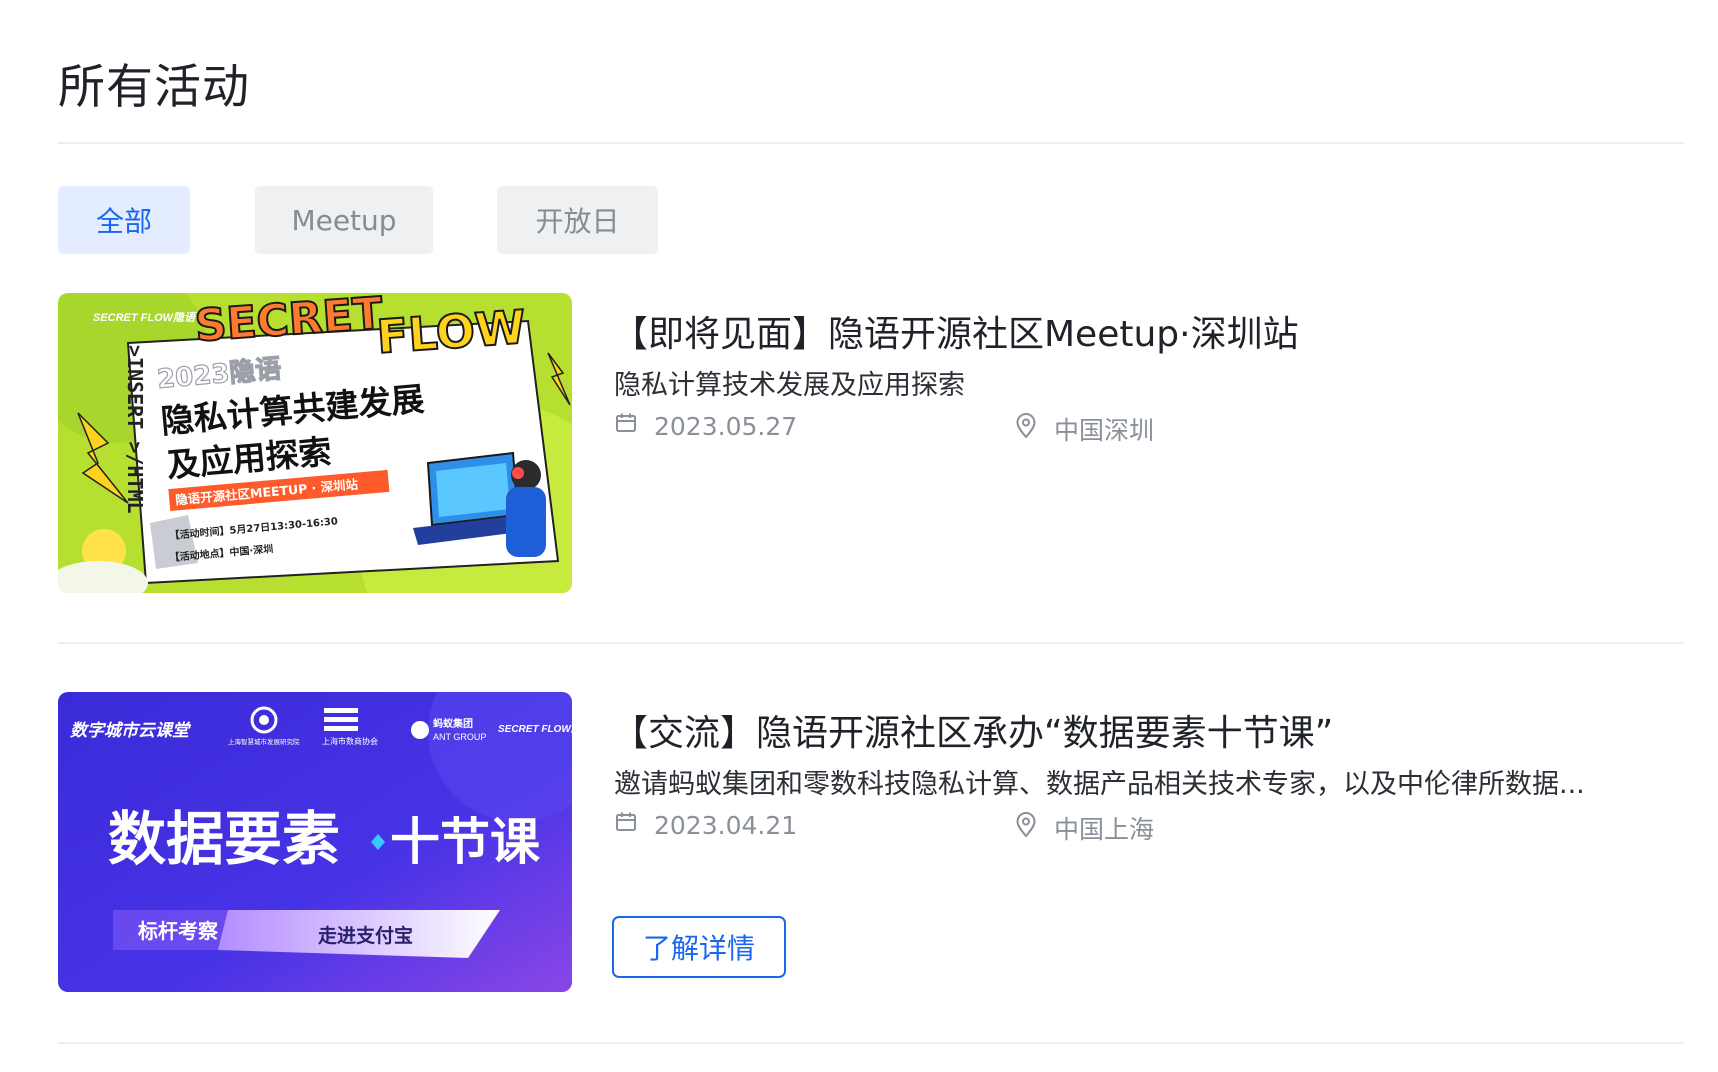 This screenshot has height=1072, width=1718. What do you see at coordinates (789, 385) in the screenshot?
I see `event-description: 隐私计算技术发展及应用探索` at bounding box center [789, 385].